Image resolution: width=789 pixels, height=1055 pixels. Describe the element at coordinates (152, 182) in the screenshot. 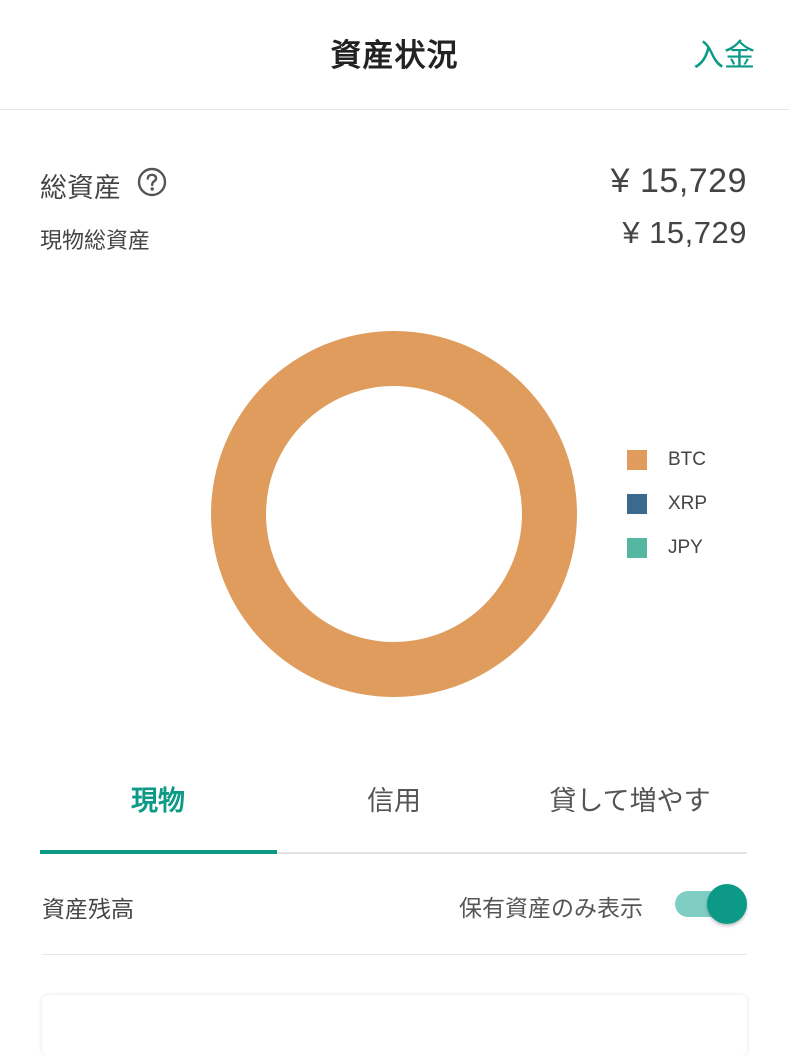

I see `question-circle-icon` at that location.